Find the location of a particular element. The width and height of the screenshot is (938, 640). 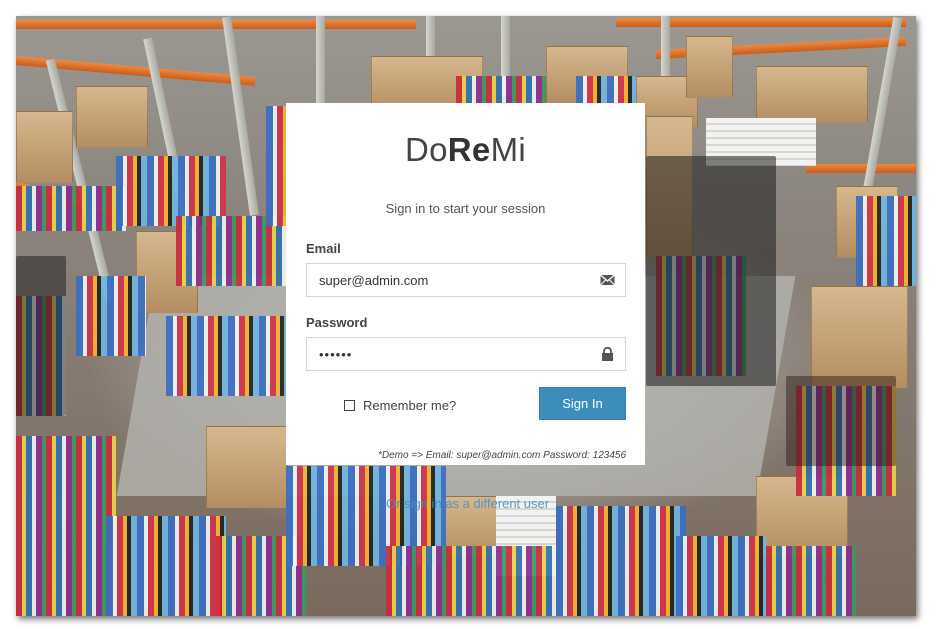

login-subtitle: Sign in to start your session is located at coordinates (465, 208).